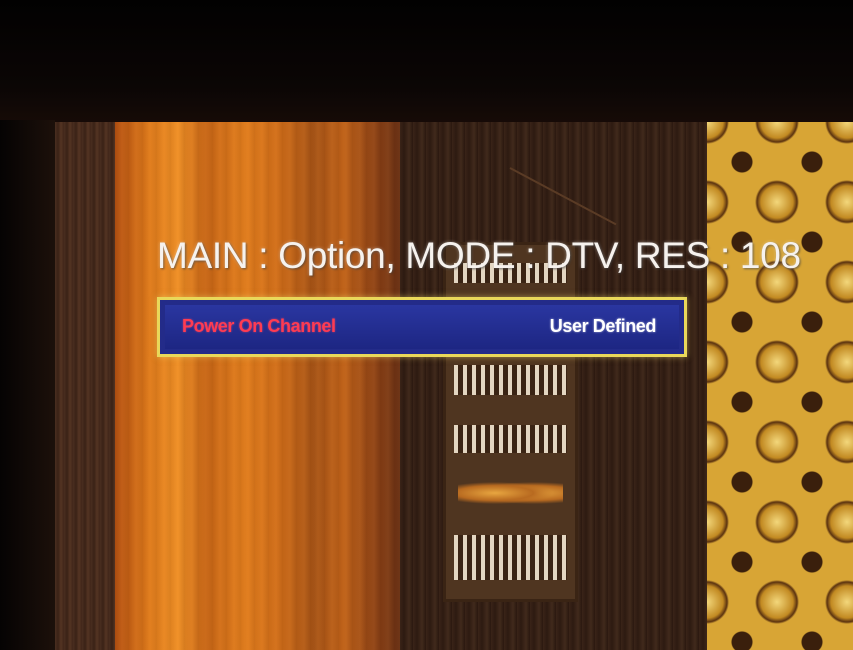  I want to click on osd-status-line: MAIN : Option, MODE : DTV, RES : 108, so click(479, 255).